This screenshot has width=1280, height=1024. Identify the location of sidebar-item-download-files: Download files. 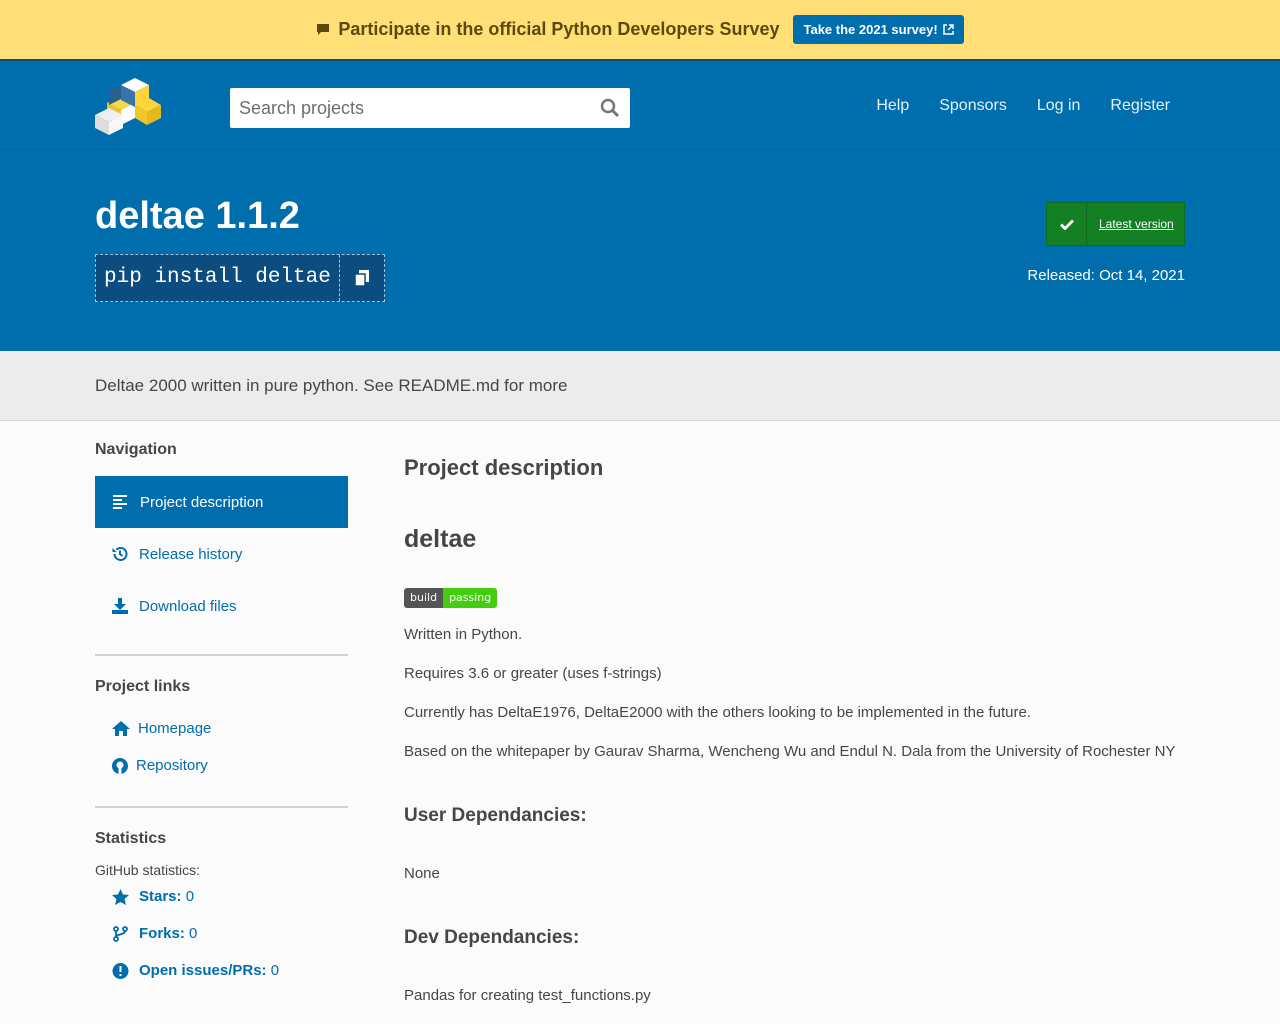
(221, 606).